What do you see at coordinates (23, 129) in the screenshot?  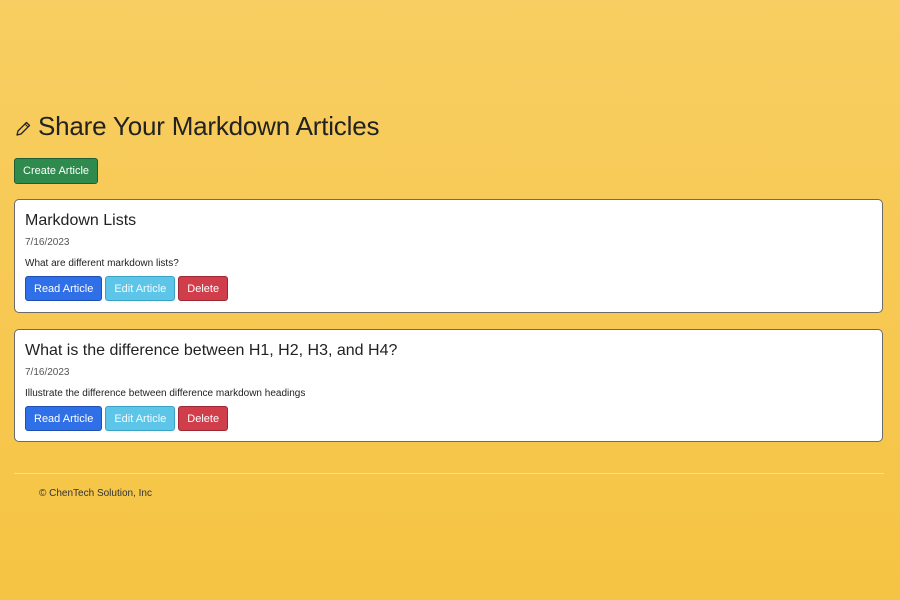 I see `pencil-icon` at bounding box center [23, 129].